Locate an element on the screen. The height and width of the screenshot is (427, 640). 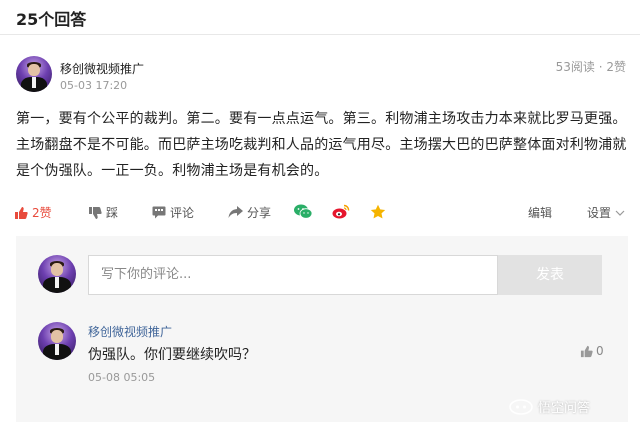
star-icon is located at coordinates (378, 211).